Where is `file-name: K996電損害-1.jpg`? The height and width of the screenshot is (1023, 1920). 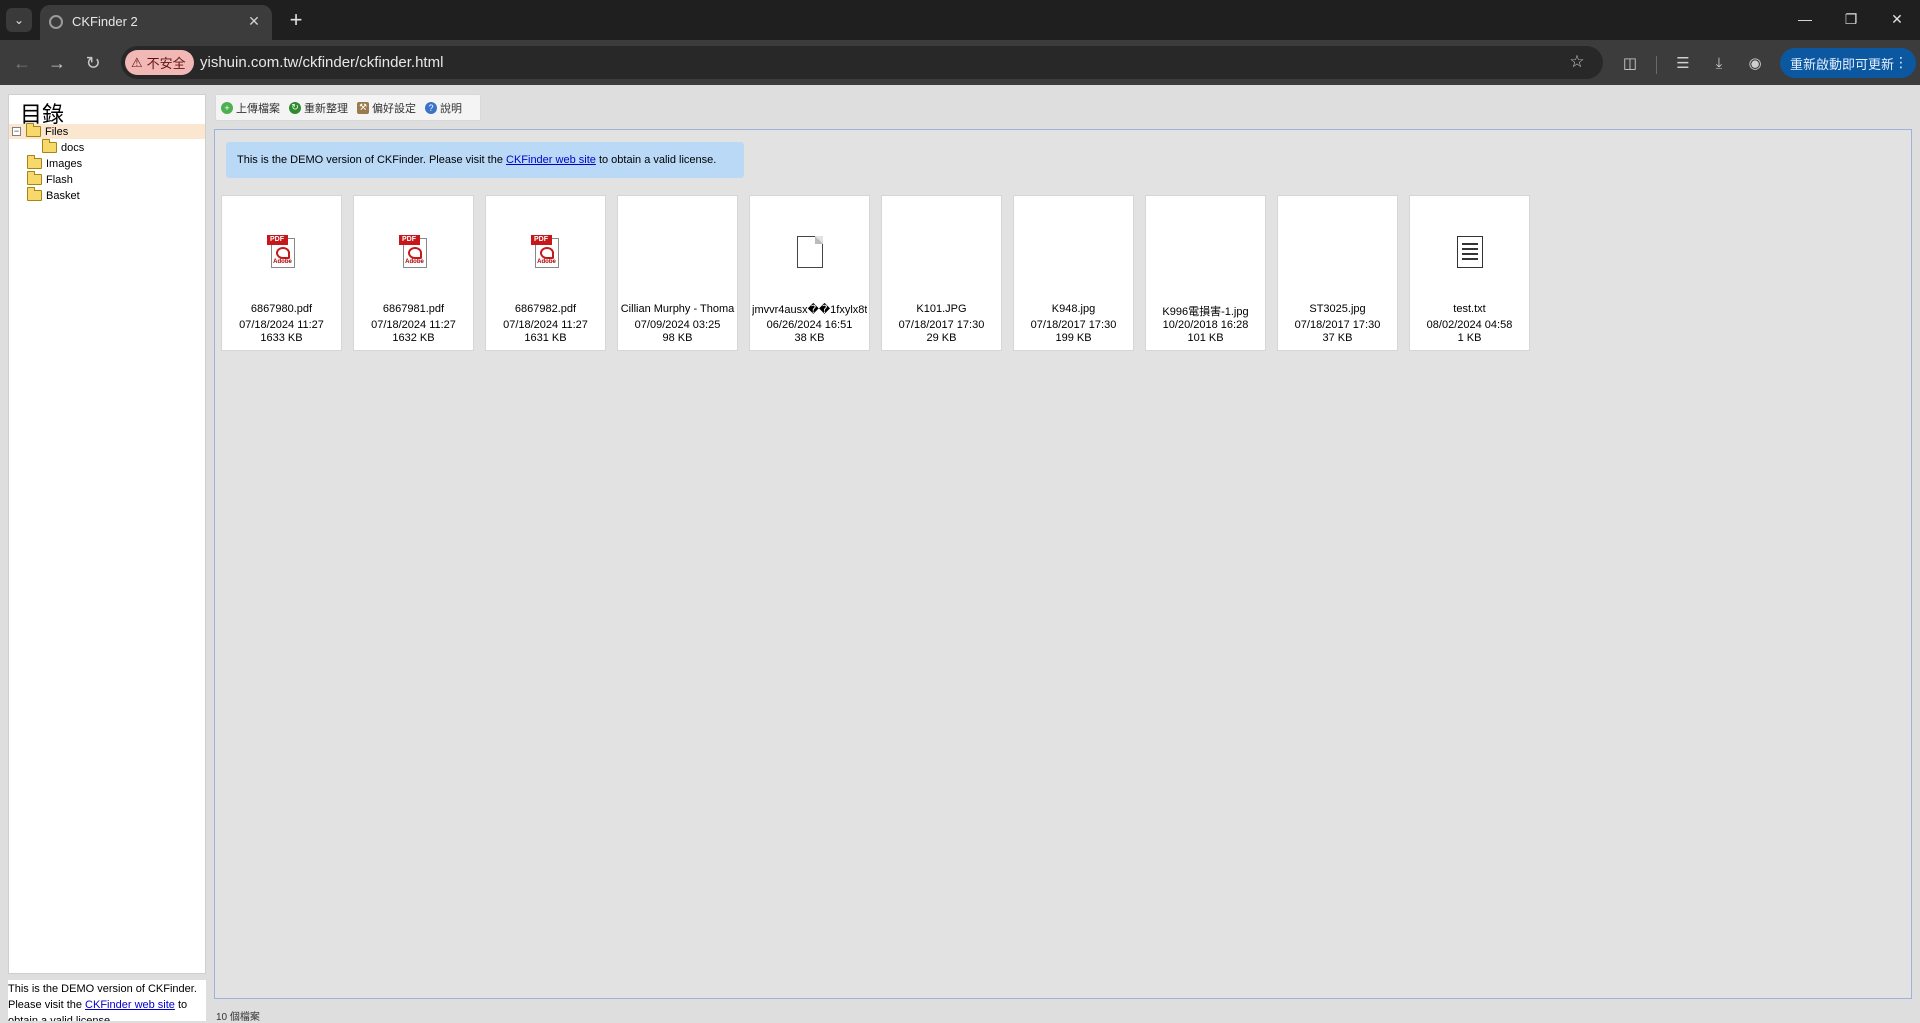
file-name: K996電損害-1.jpg is located at coordinates (1205, 312).